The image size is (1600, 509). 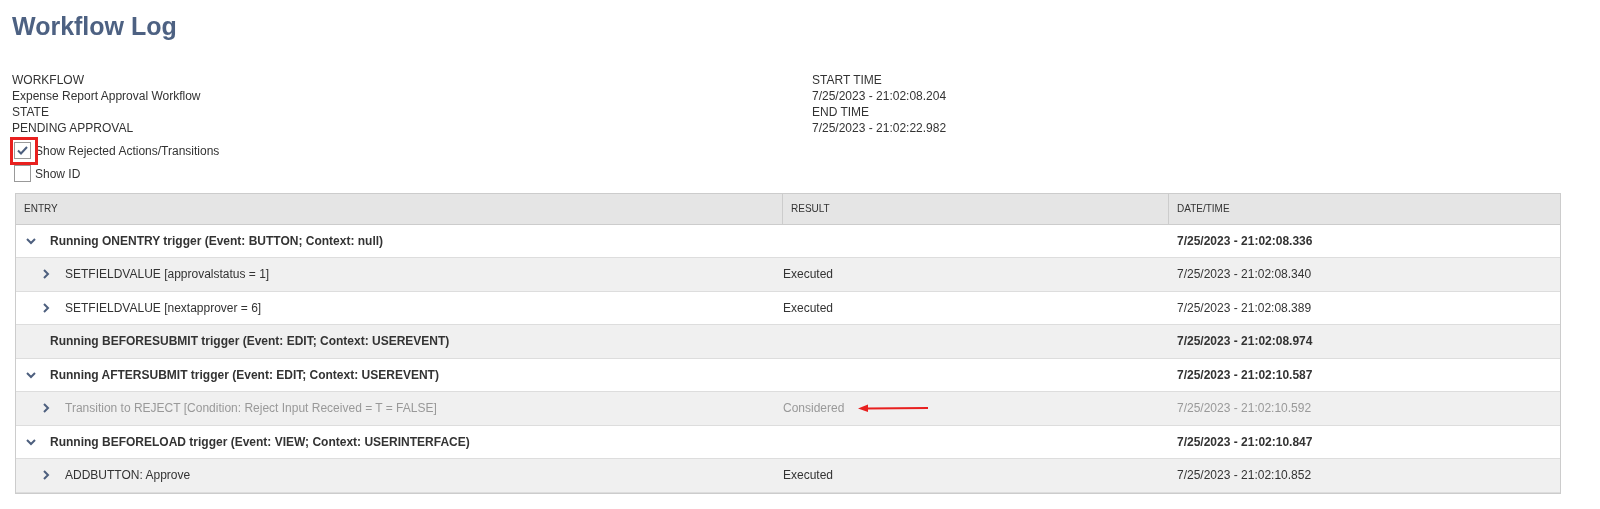 What do you see at coordinates (1244, 408) in the screenshot?
I see `datetime-text: 7/25/2023 - 21:02:10.592` at bounding box center [1244, 408].